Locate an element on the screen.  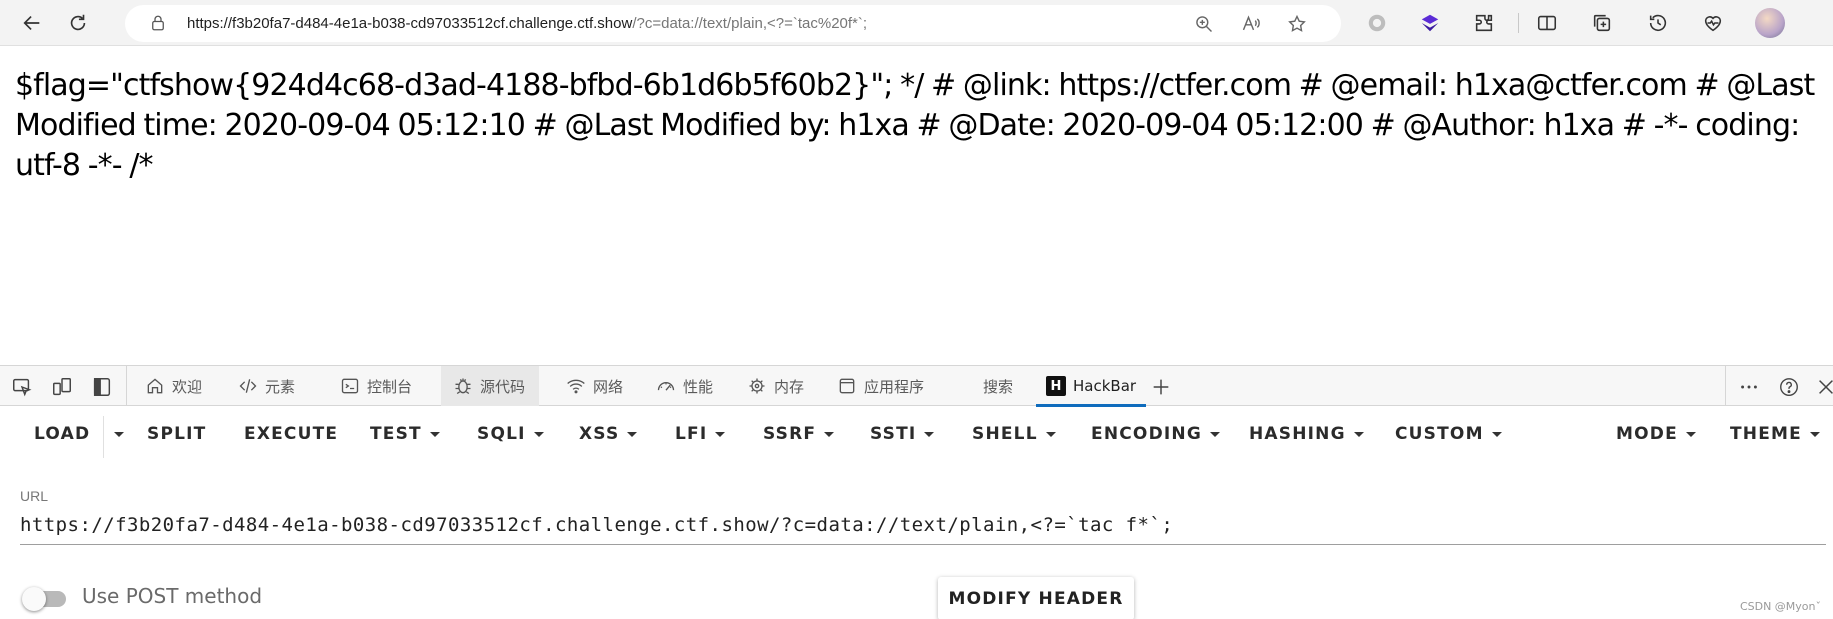
app-icon is located at coordinates (847, 386).